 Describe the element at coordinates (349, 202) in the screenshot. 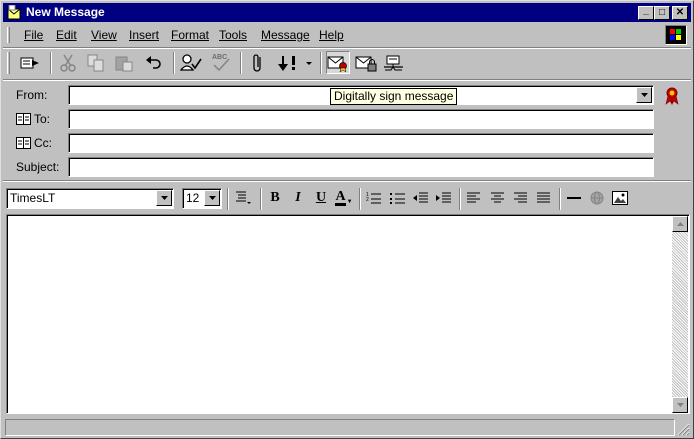

I see `chevron-down-icon: ▼` at that location.